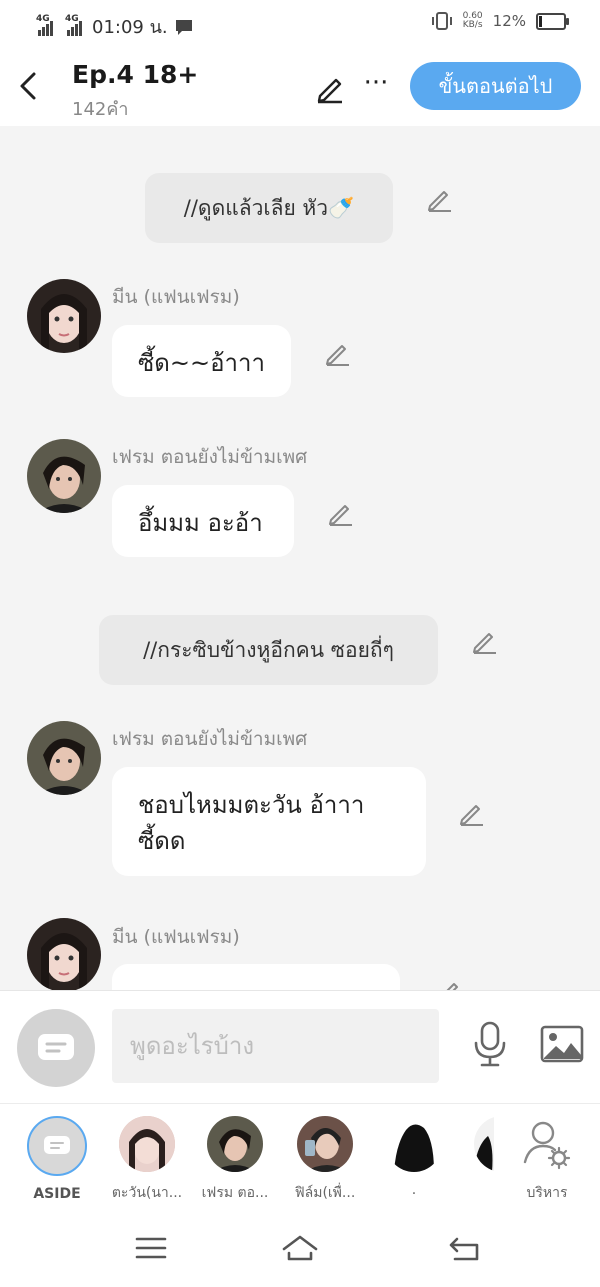 This screenshot has height=1287, width=600. Describe the element at coordinates (562, 1044) in the screenshot. I see `image-icon` at that location.